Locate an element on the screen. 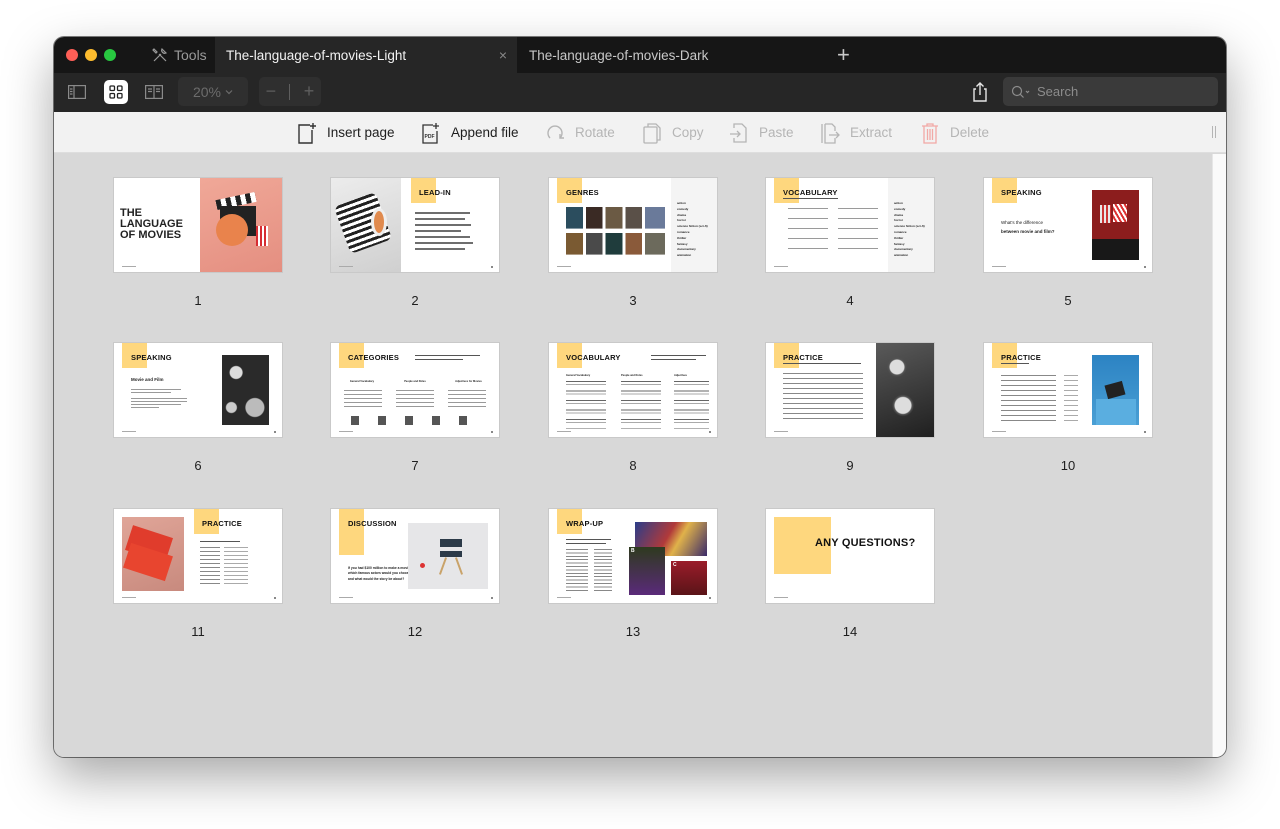 The width and height of the screenshot is (1280, 829). page-preview: PRACTICE is located at coordinates (1068, 390).